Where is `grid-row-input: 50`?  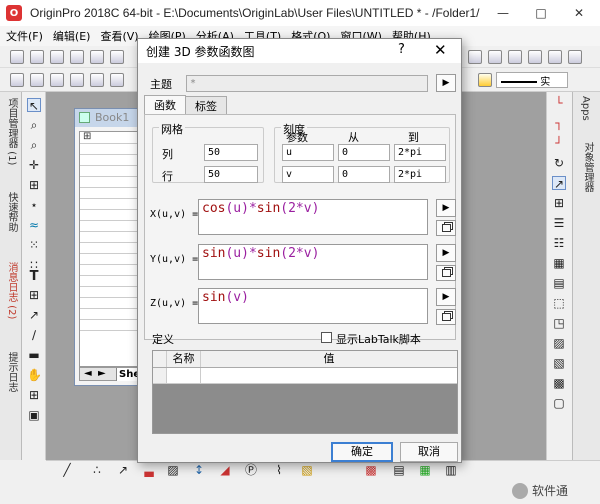
grid-row-input: 50 is located at coordinates (231, 174).